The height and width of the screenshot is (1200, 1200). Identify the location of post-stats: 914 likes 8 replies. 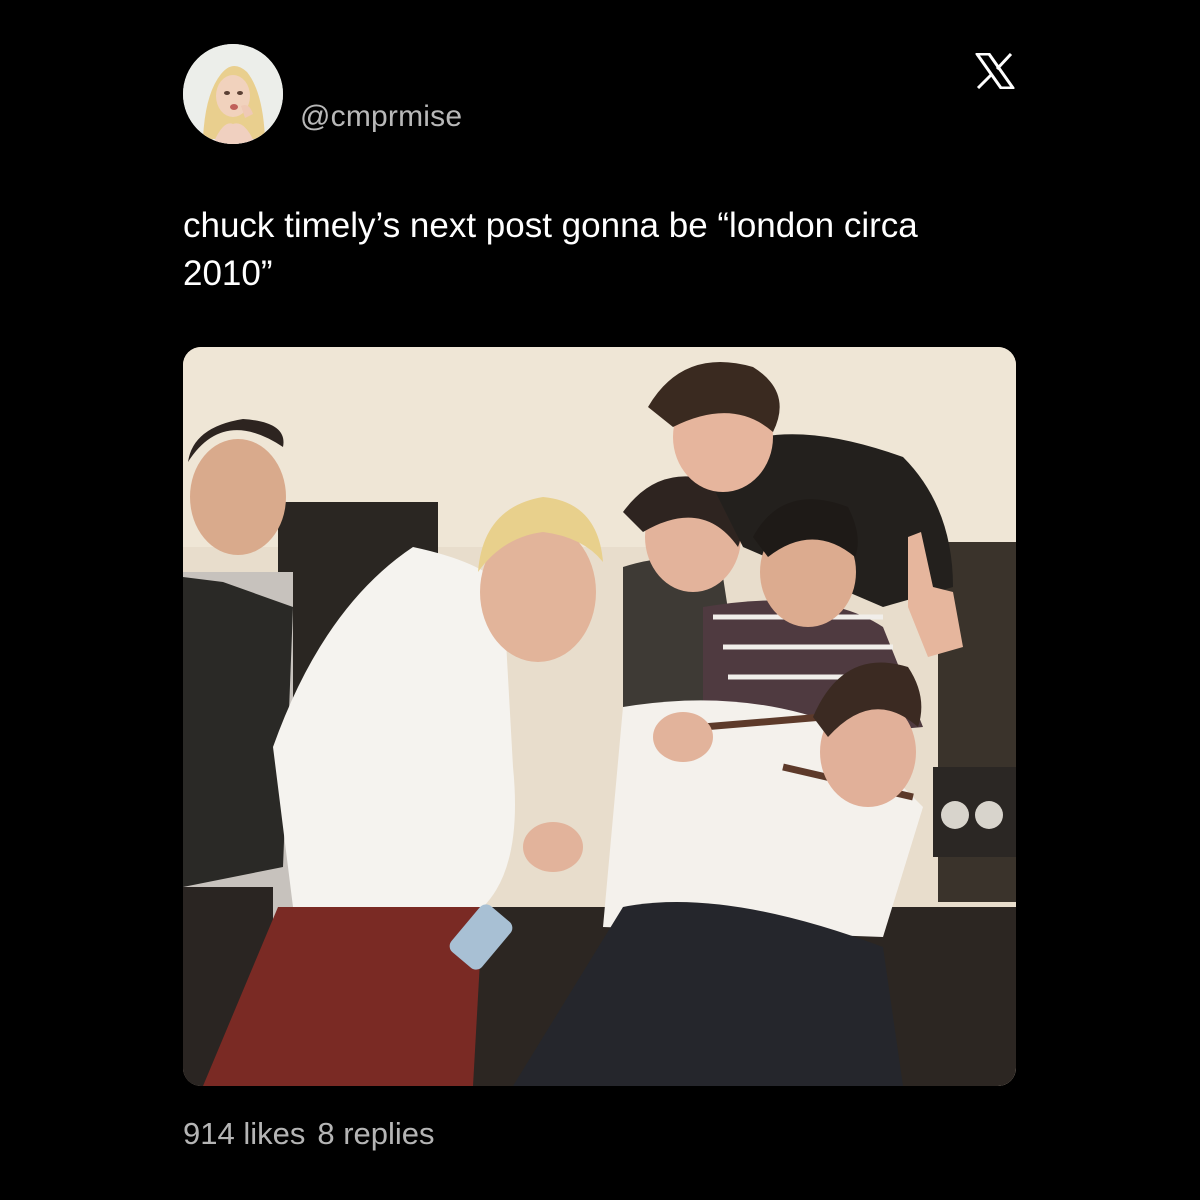
(315, 1134).